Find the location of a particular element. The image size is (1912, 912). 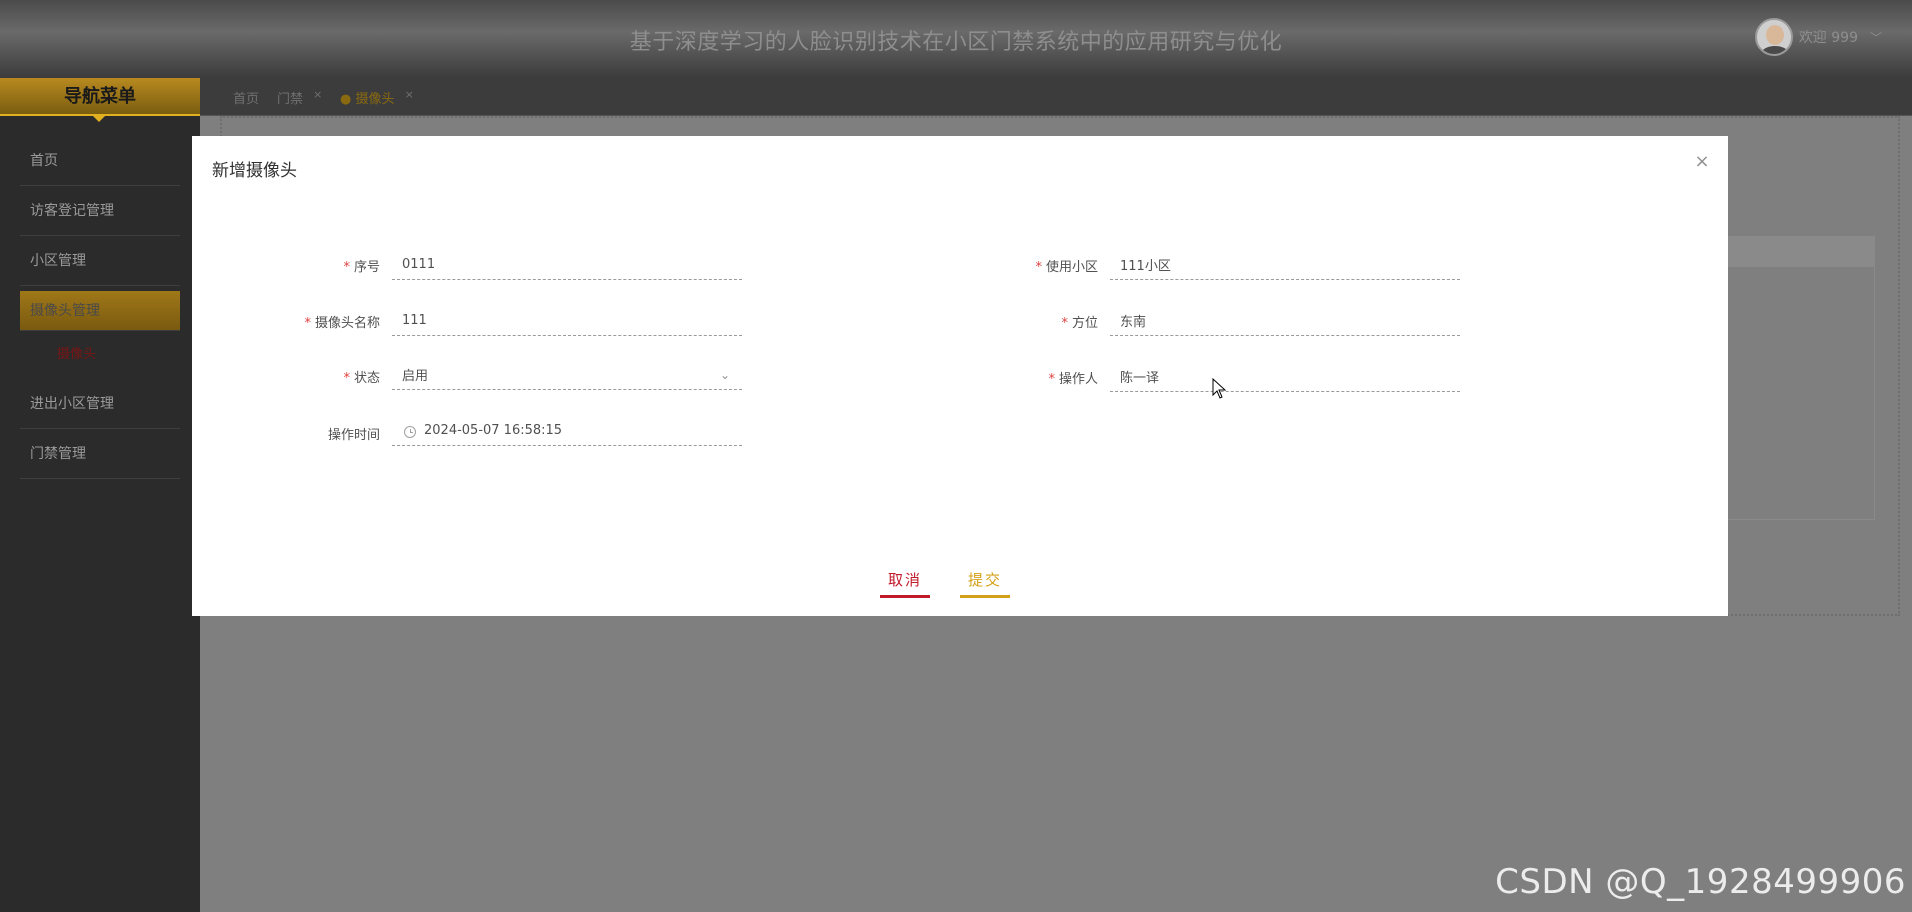

sidebar-item-access-control-management: 门禁管理 is located at coordinates (100, 454).